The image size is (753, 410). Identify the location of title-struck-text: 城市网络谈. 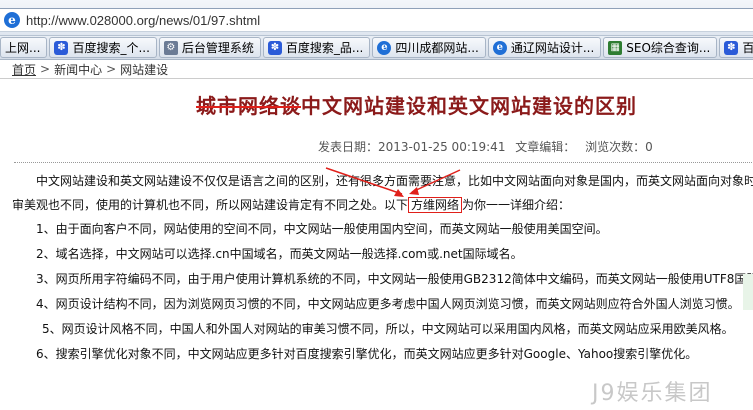
(248, 106).